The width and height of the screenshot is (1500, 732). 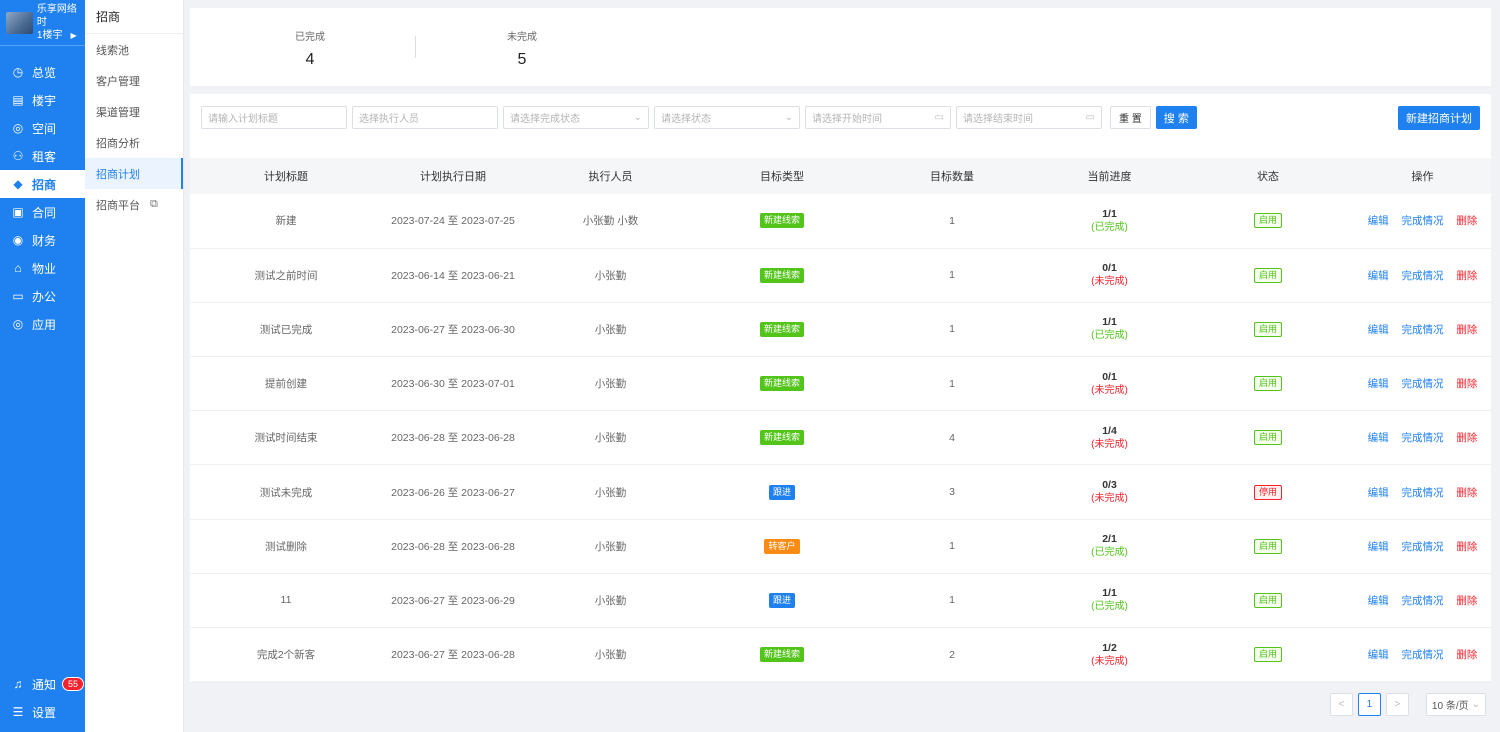 I want to click on nav-item-notify: ♫ 通知 55, so click(x=42, y=684).